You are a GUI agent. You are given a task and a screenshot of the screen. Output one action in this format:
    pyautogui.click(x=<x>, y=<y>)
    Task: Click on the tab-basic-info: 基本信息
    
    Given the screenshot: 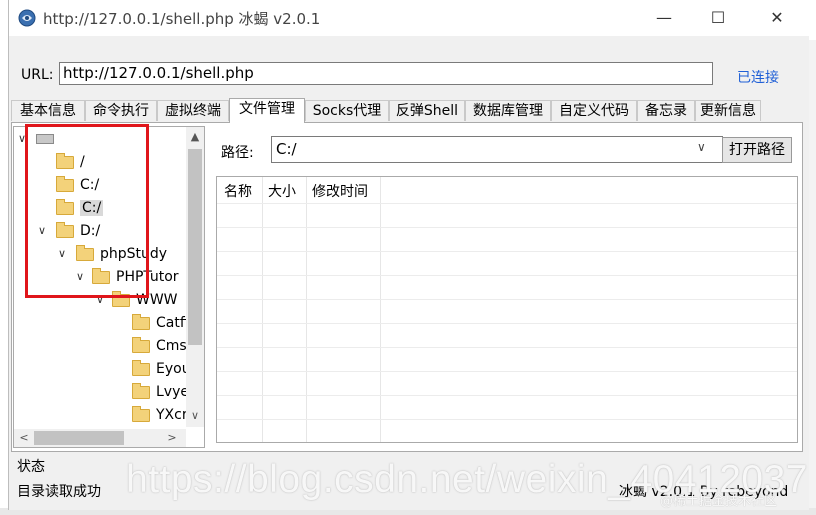 What is the action you would take?
    pyautogui.click(x=48, y=110)
    